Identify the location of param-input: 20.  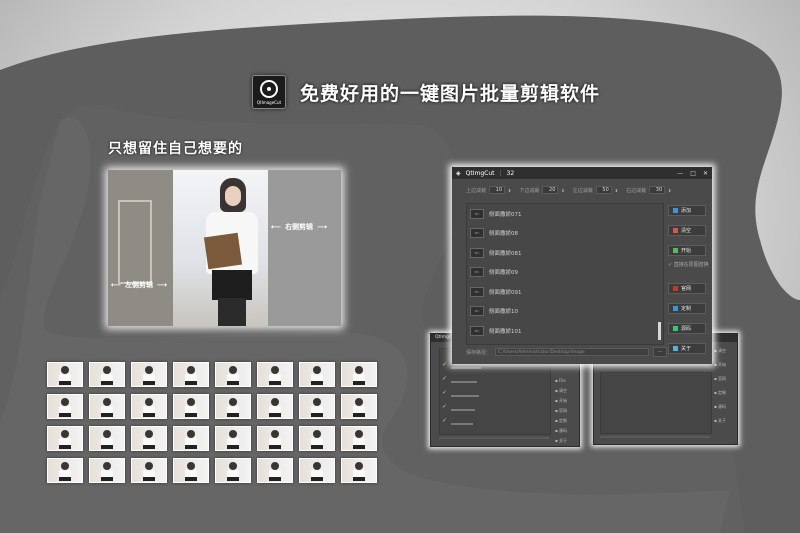
(550, 190).